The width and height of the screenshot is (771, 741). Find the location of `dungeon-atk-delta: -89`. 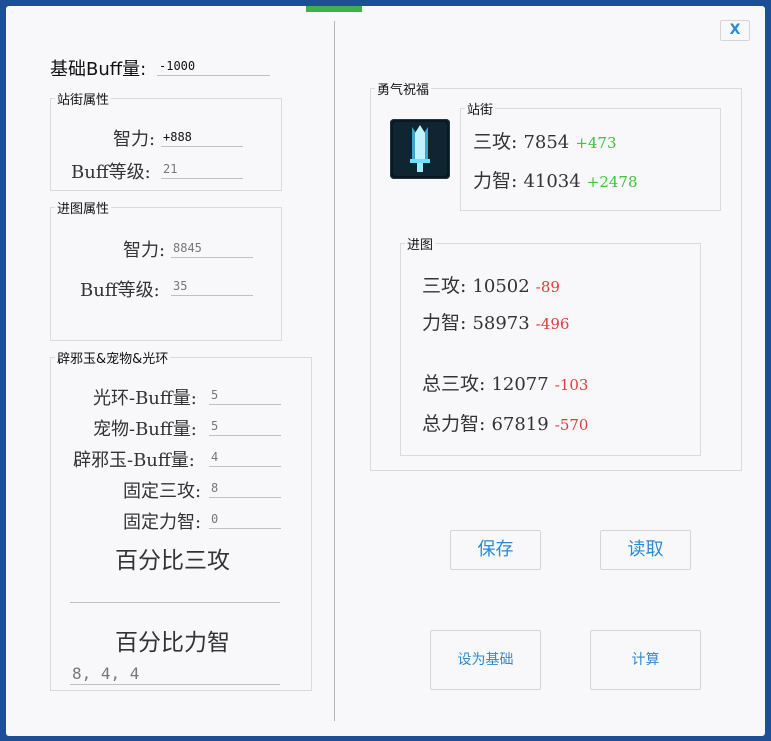

dungeon-atk-delta: -89 is located at coordinates (547, 287).